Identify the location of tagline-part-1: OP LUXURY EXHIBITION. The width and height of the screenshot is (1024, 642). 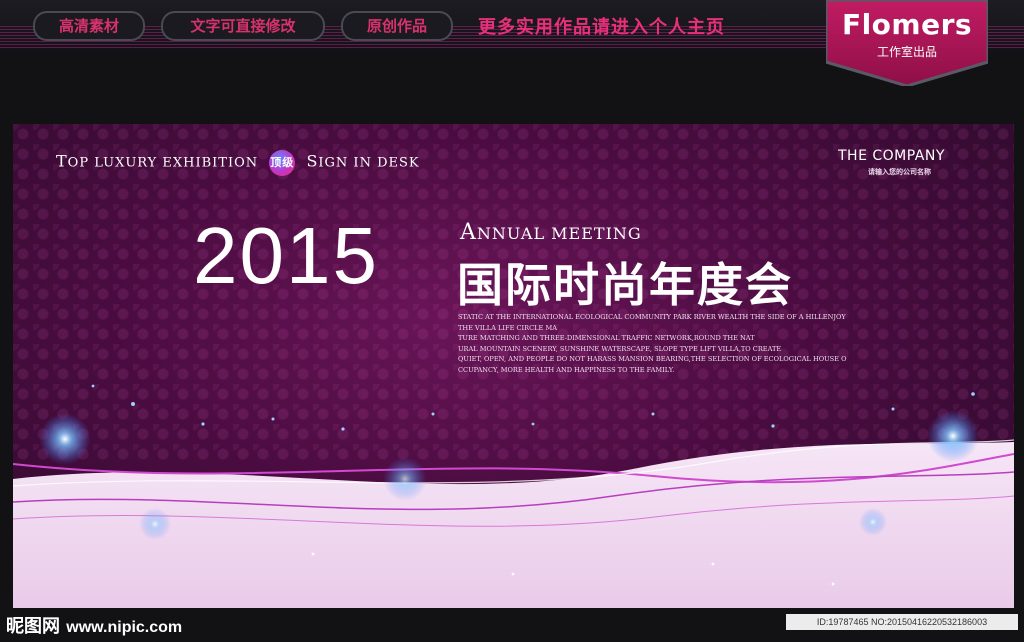
(163, 163).